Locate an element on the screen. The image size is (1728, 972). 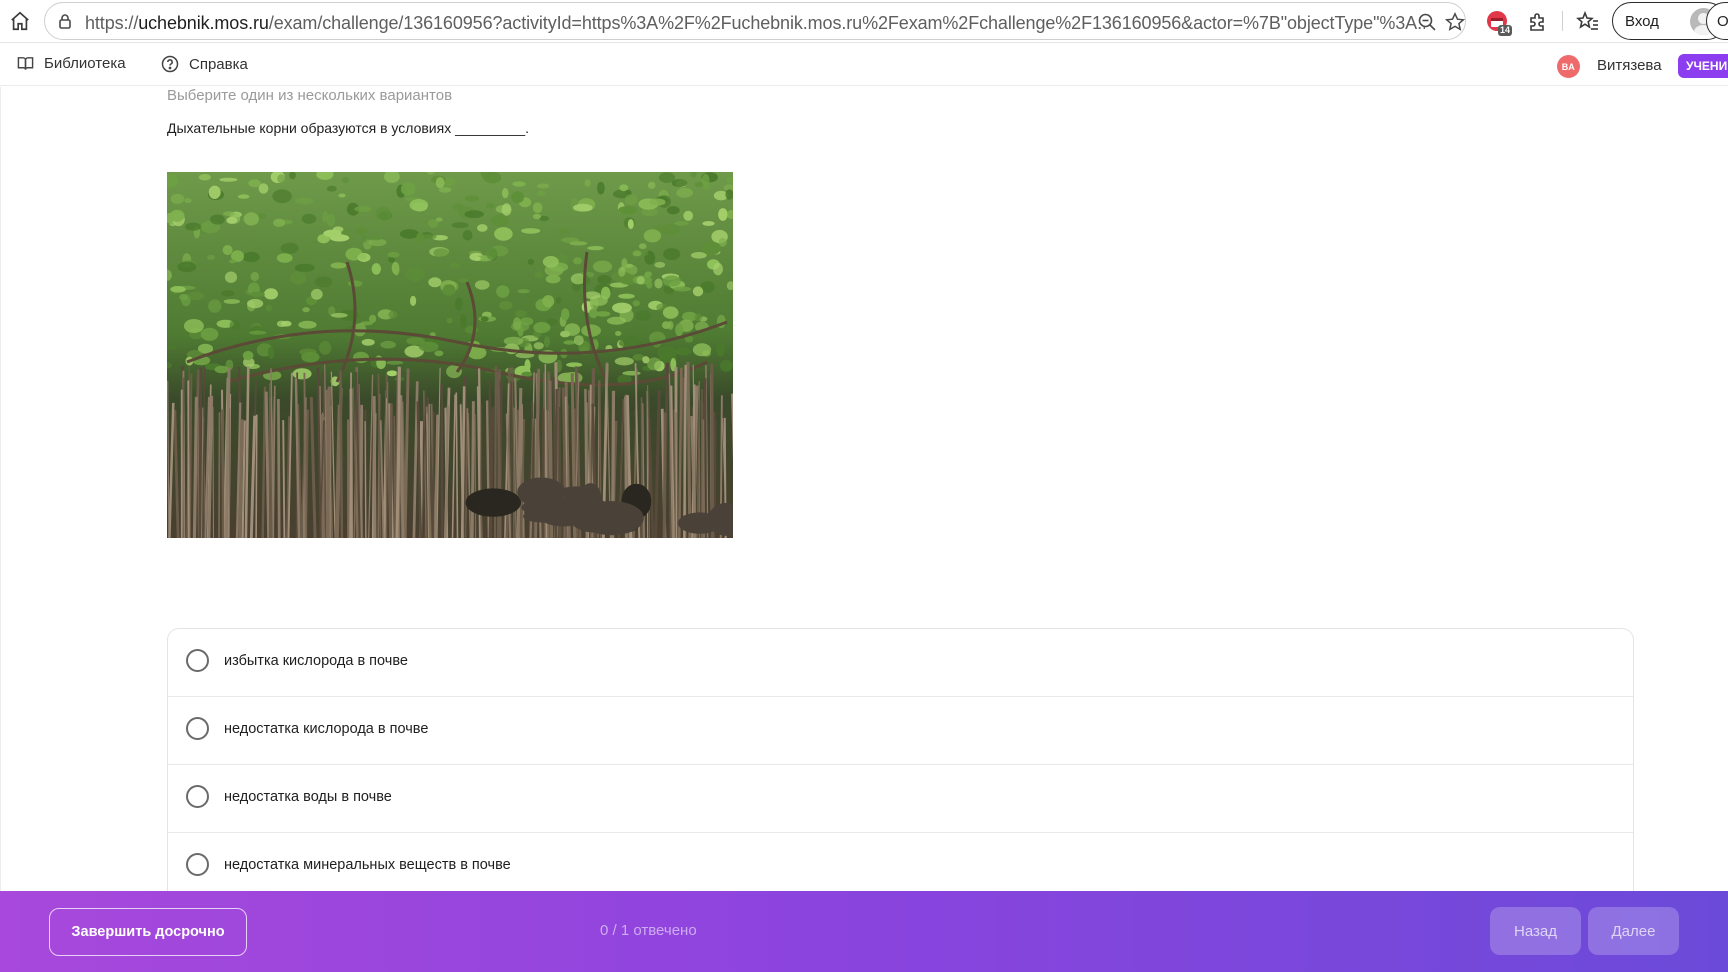
nav-help-label: Справка is located at coordinates (218, 64).